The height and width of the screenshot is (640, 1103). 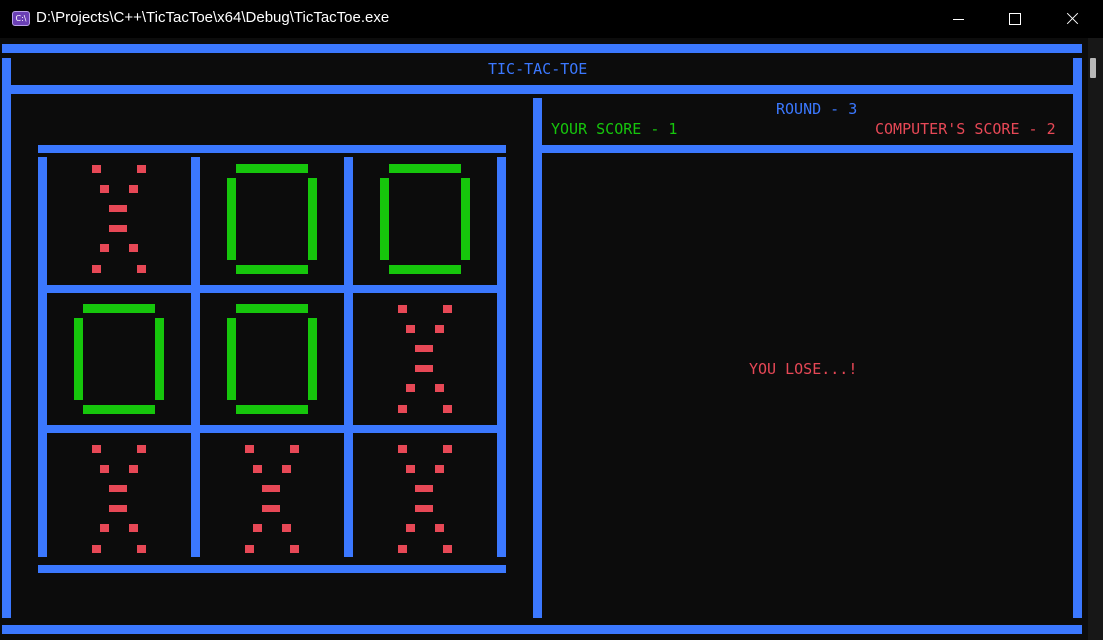 I want to click on board-right-border, so click(x=501, y=357).